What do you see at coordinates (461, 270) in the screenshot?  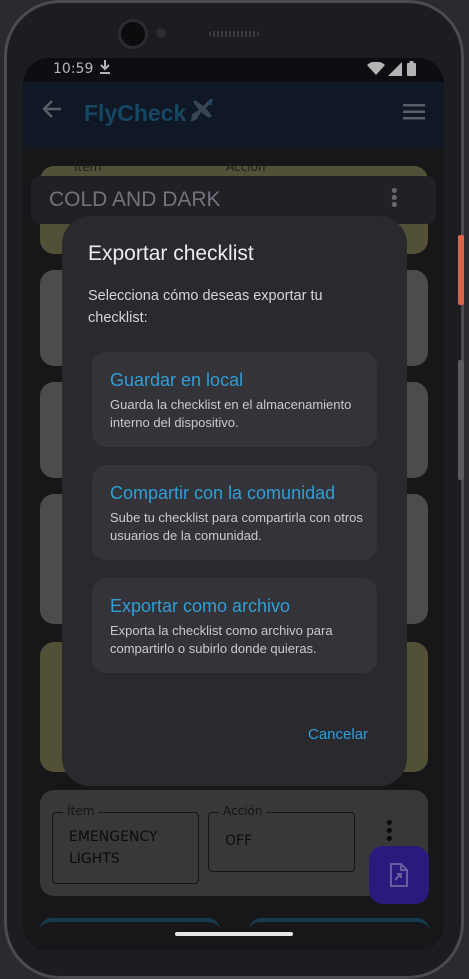 I see `power-button` at bounding box center [461, 270].